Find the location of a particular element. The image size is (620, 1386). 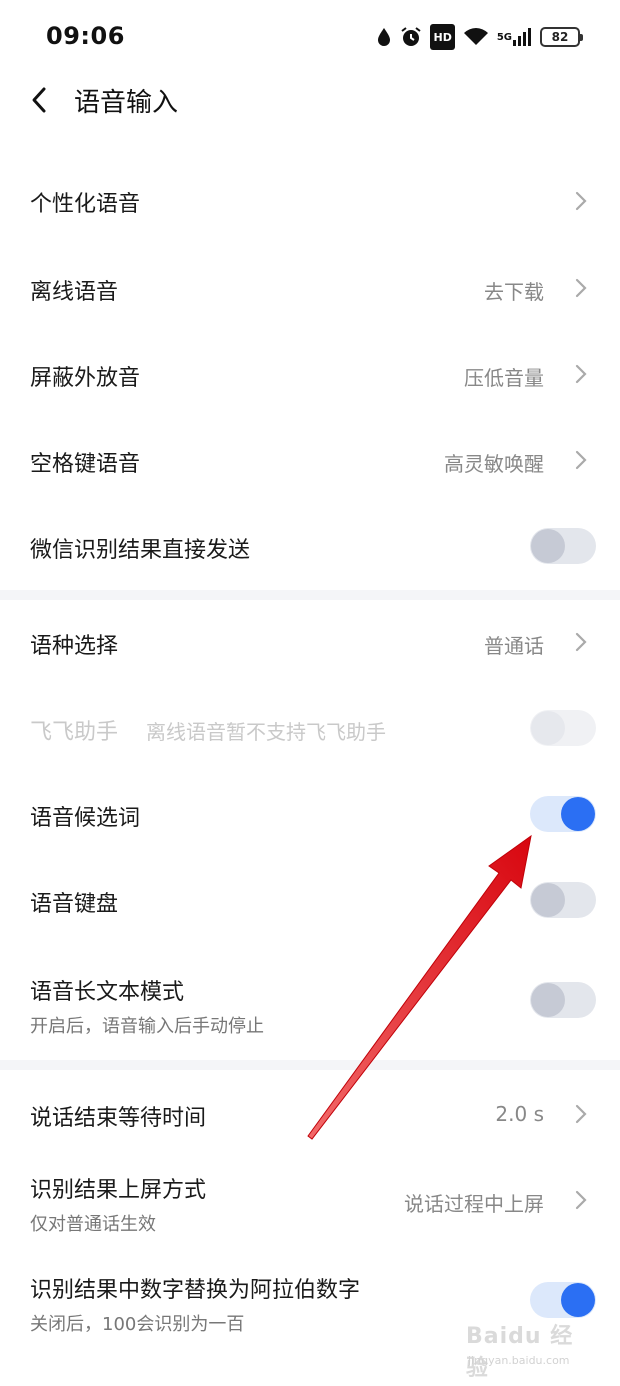

setting-label: 说话结束等待时间 is located at coordinates (118, 1118).